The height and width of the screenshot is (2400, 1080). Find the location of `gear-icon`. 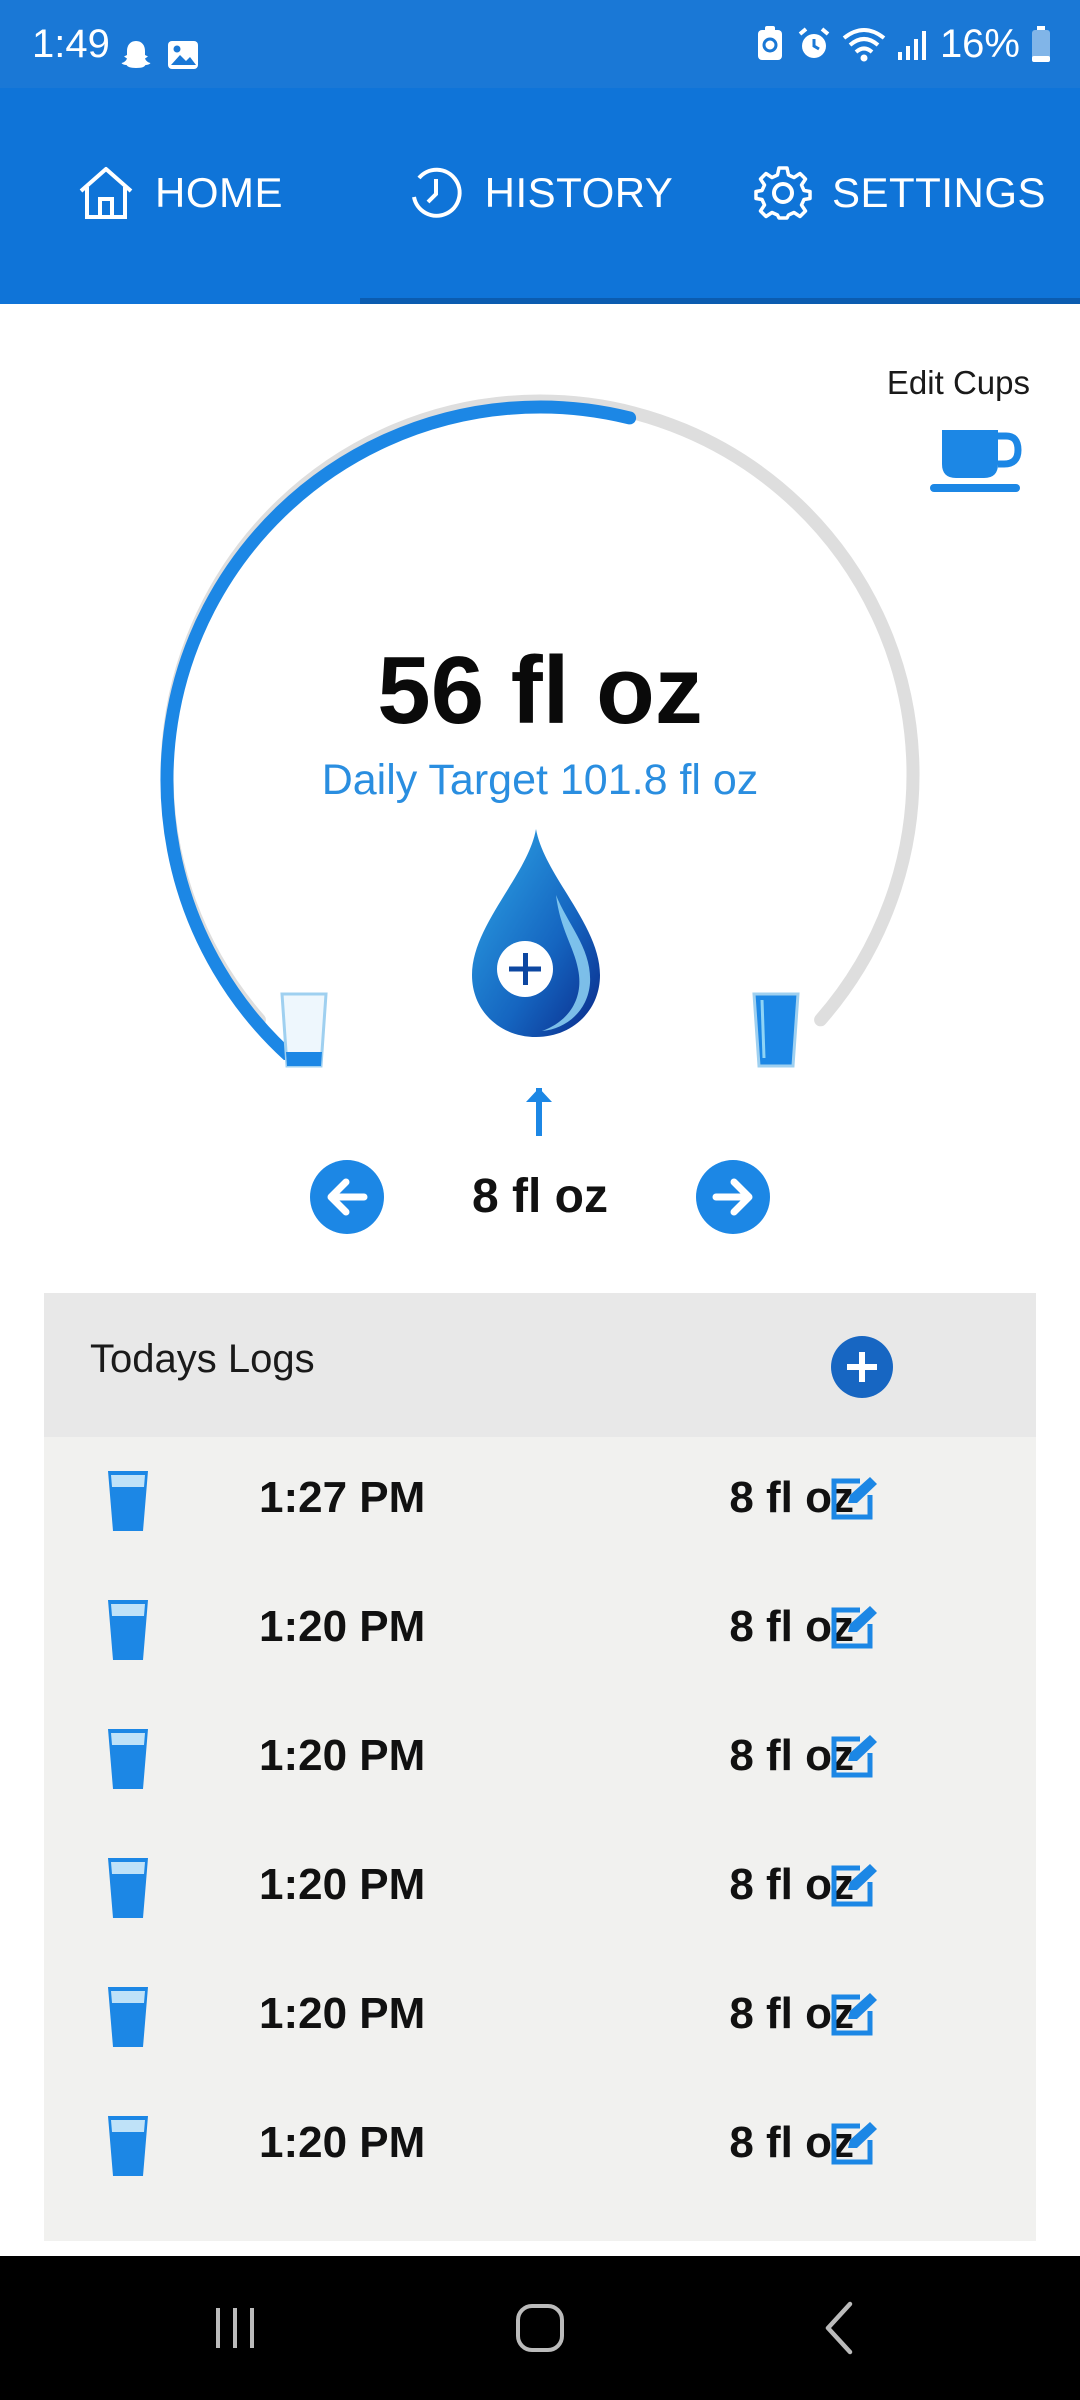

gear-icon is located at coordinates (783, 193).